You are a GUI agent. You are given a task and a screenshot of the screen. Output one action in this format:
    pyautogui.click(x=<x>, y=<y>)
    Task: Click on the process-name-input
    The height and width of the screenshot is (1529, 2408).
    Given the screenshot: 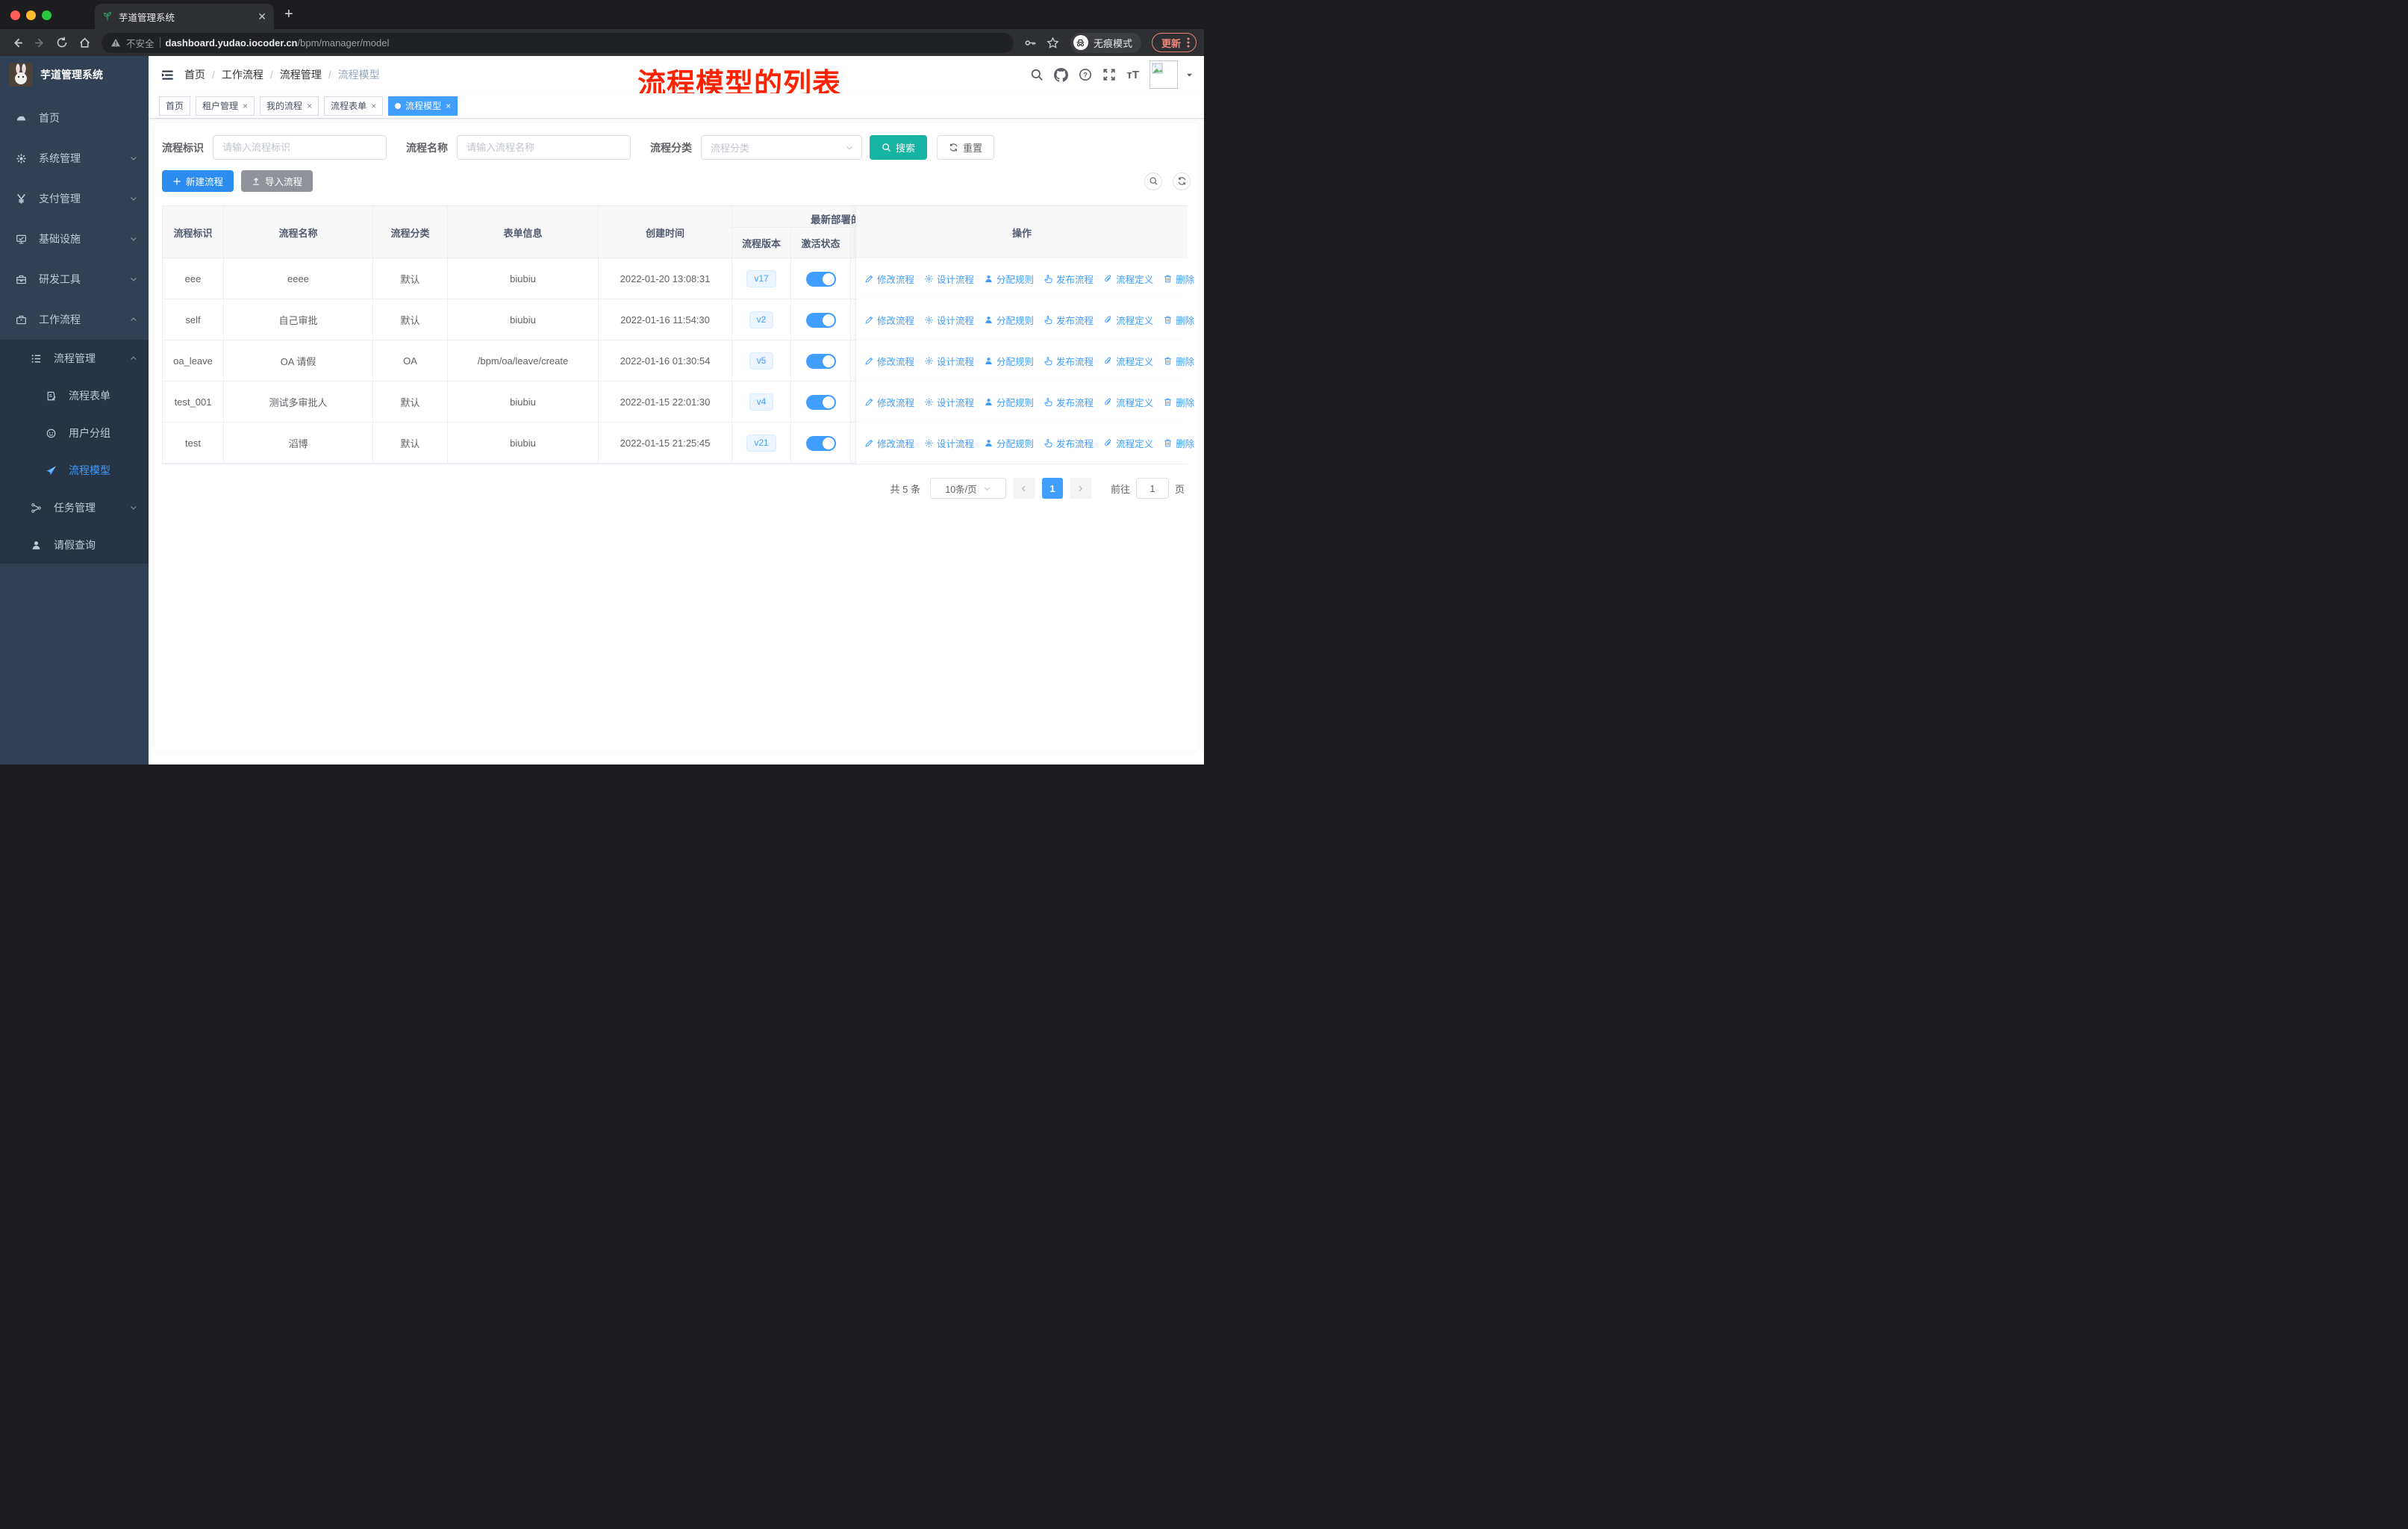 What is the action you would take?
    pyautogui.click(x=544, y=147)
    